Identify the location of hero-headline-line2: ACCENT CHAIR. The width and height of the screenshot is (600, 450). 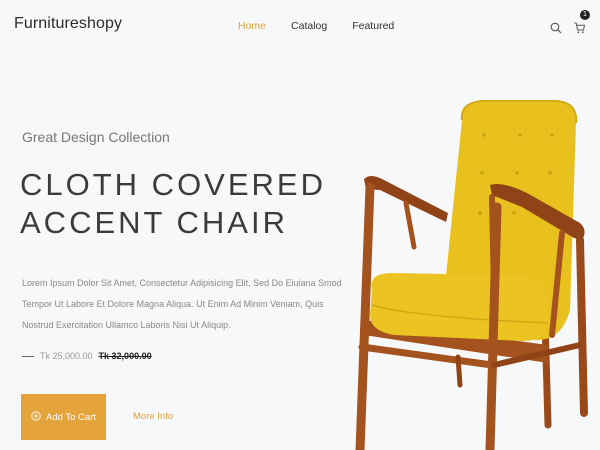
(154, 222).